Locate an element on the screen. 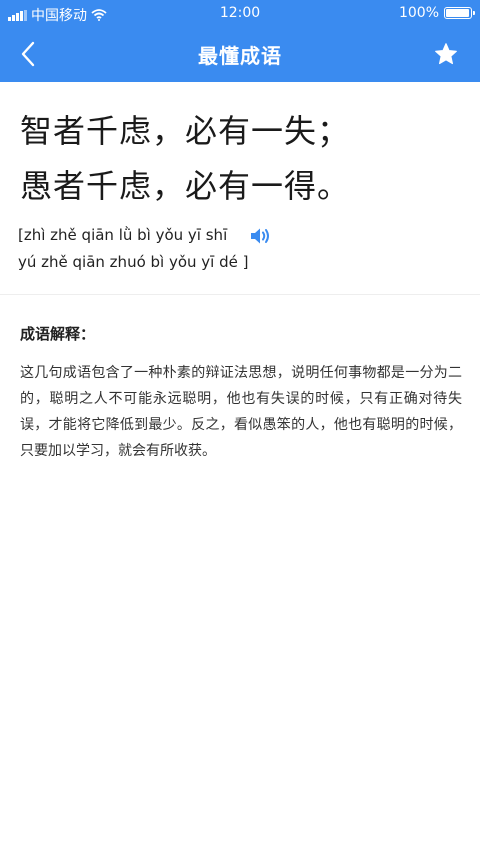  status-right: 100% is located at coordinates (436, 13).